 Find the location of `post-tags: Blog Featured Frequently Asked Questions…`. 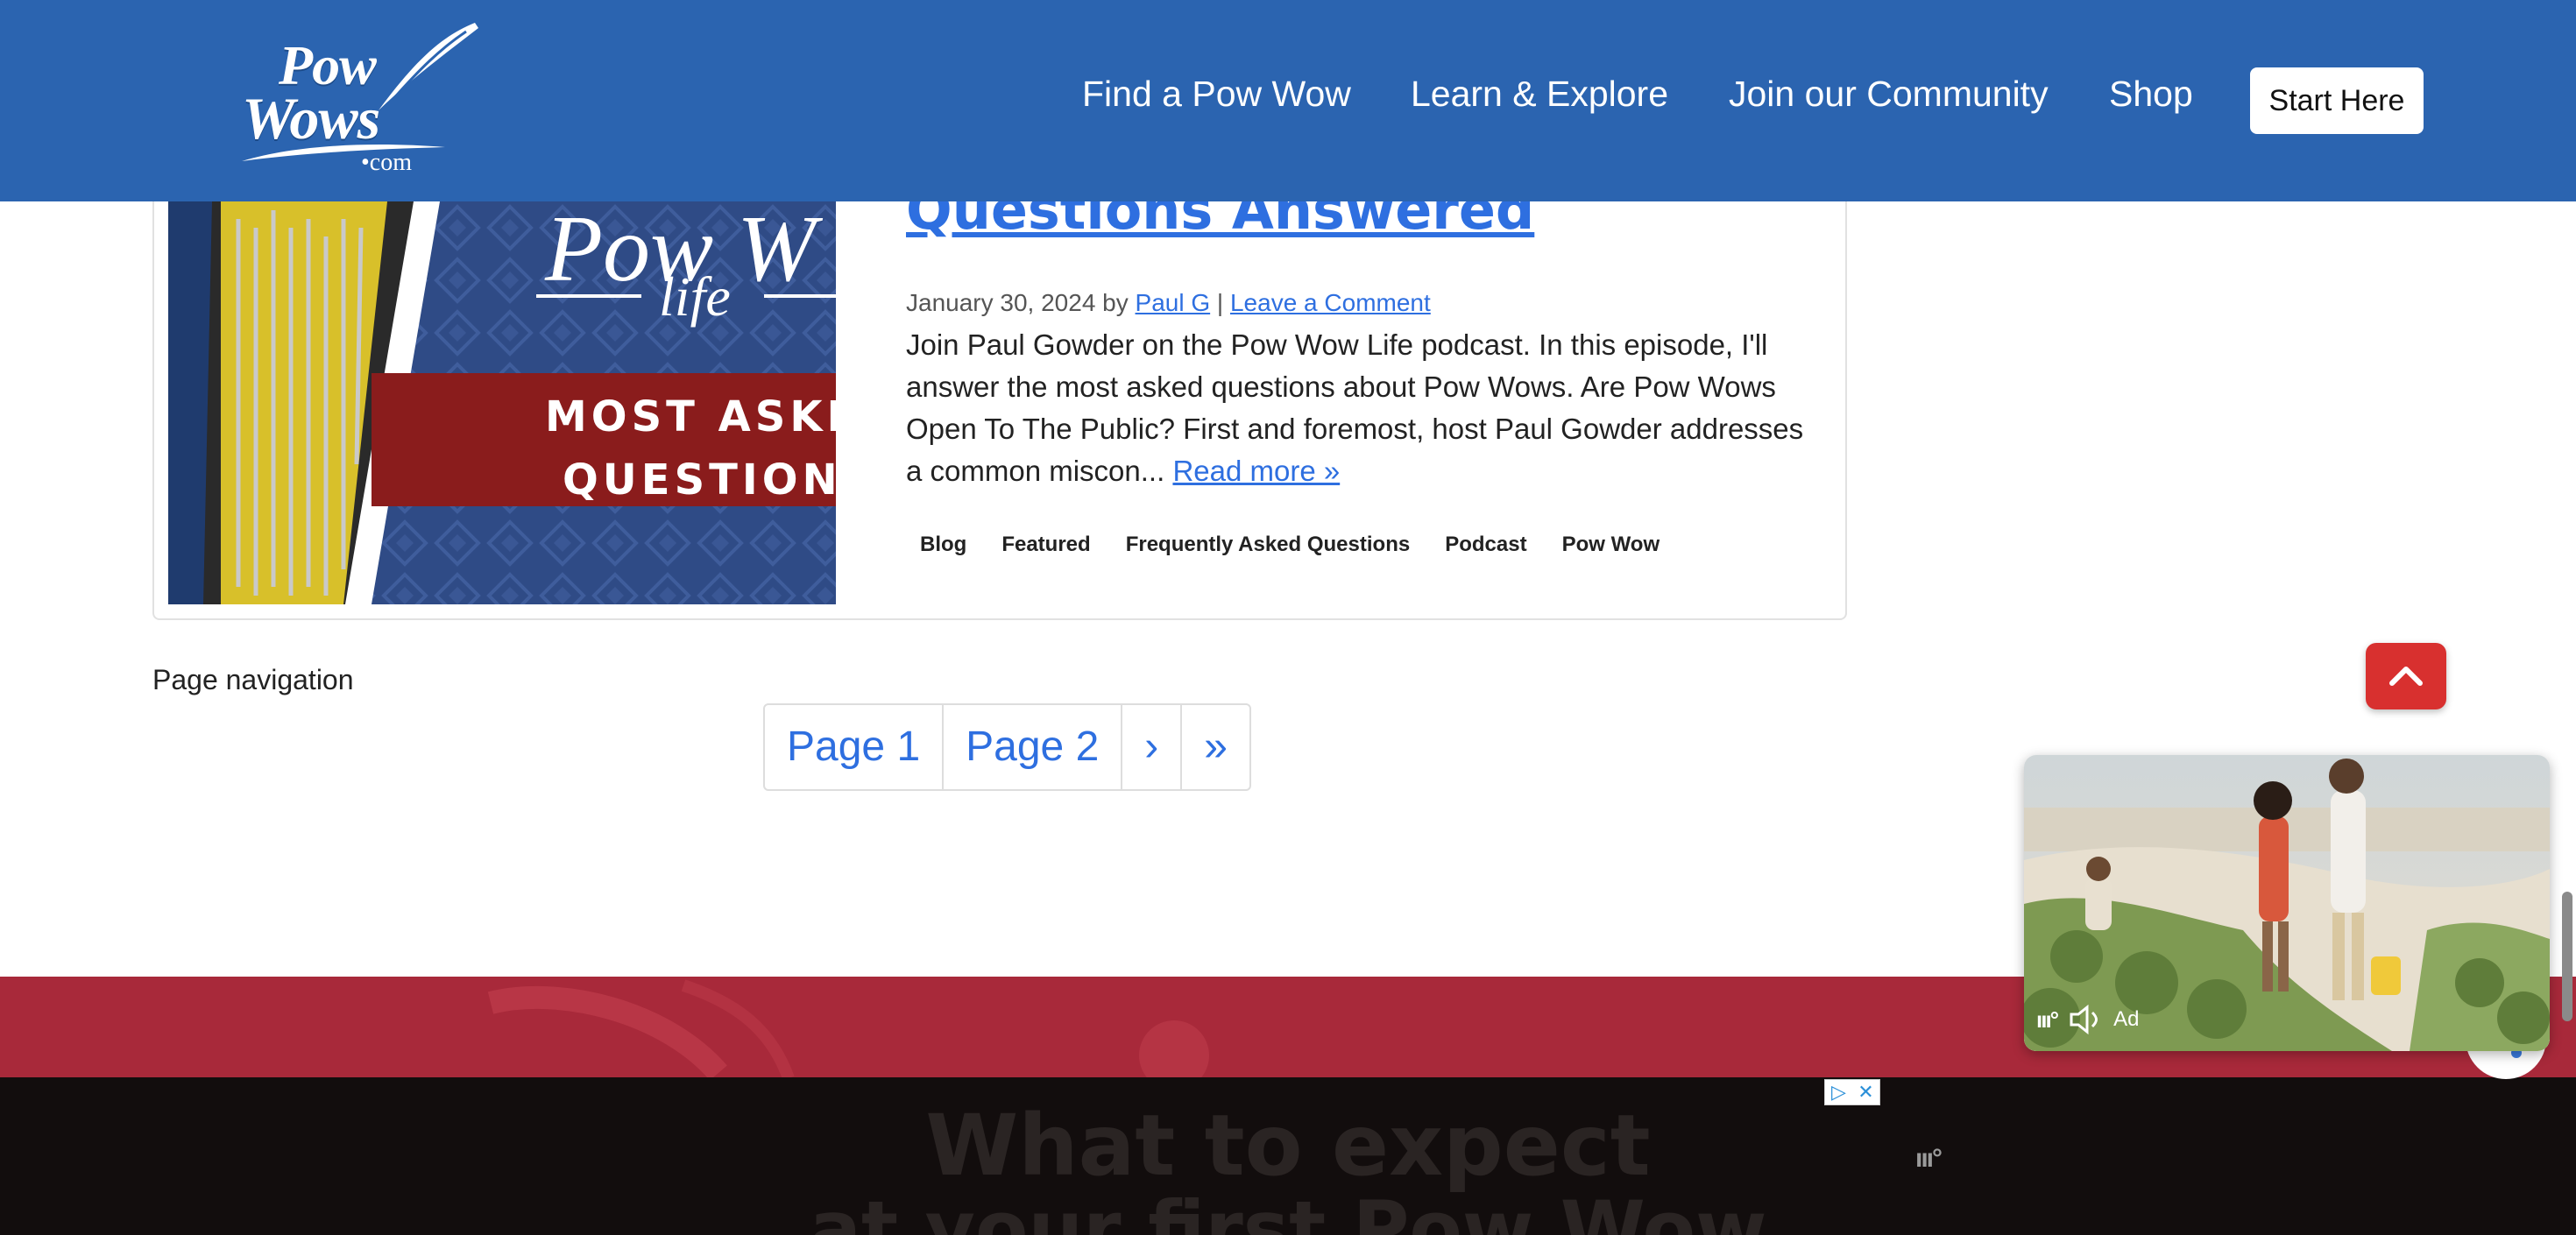

post-tags: Blog Featured Frequently Asked Questions… is located at coordinates (1293, 545).